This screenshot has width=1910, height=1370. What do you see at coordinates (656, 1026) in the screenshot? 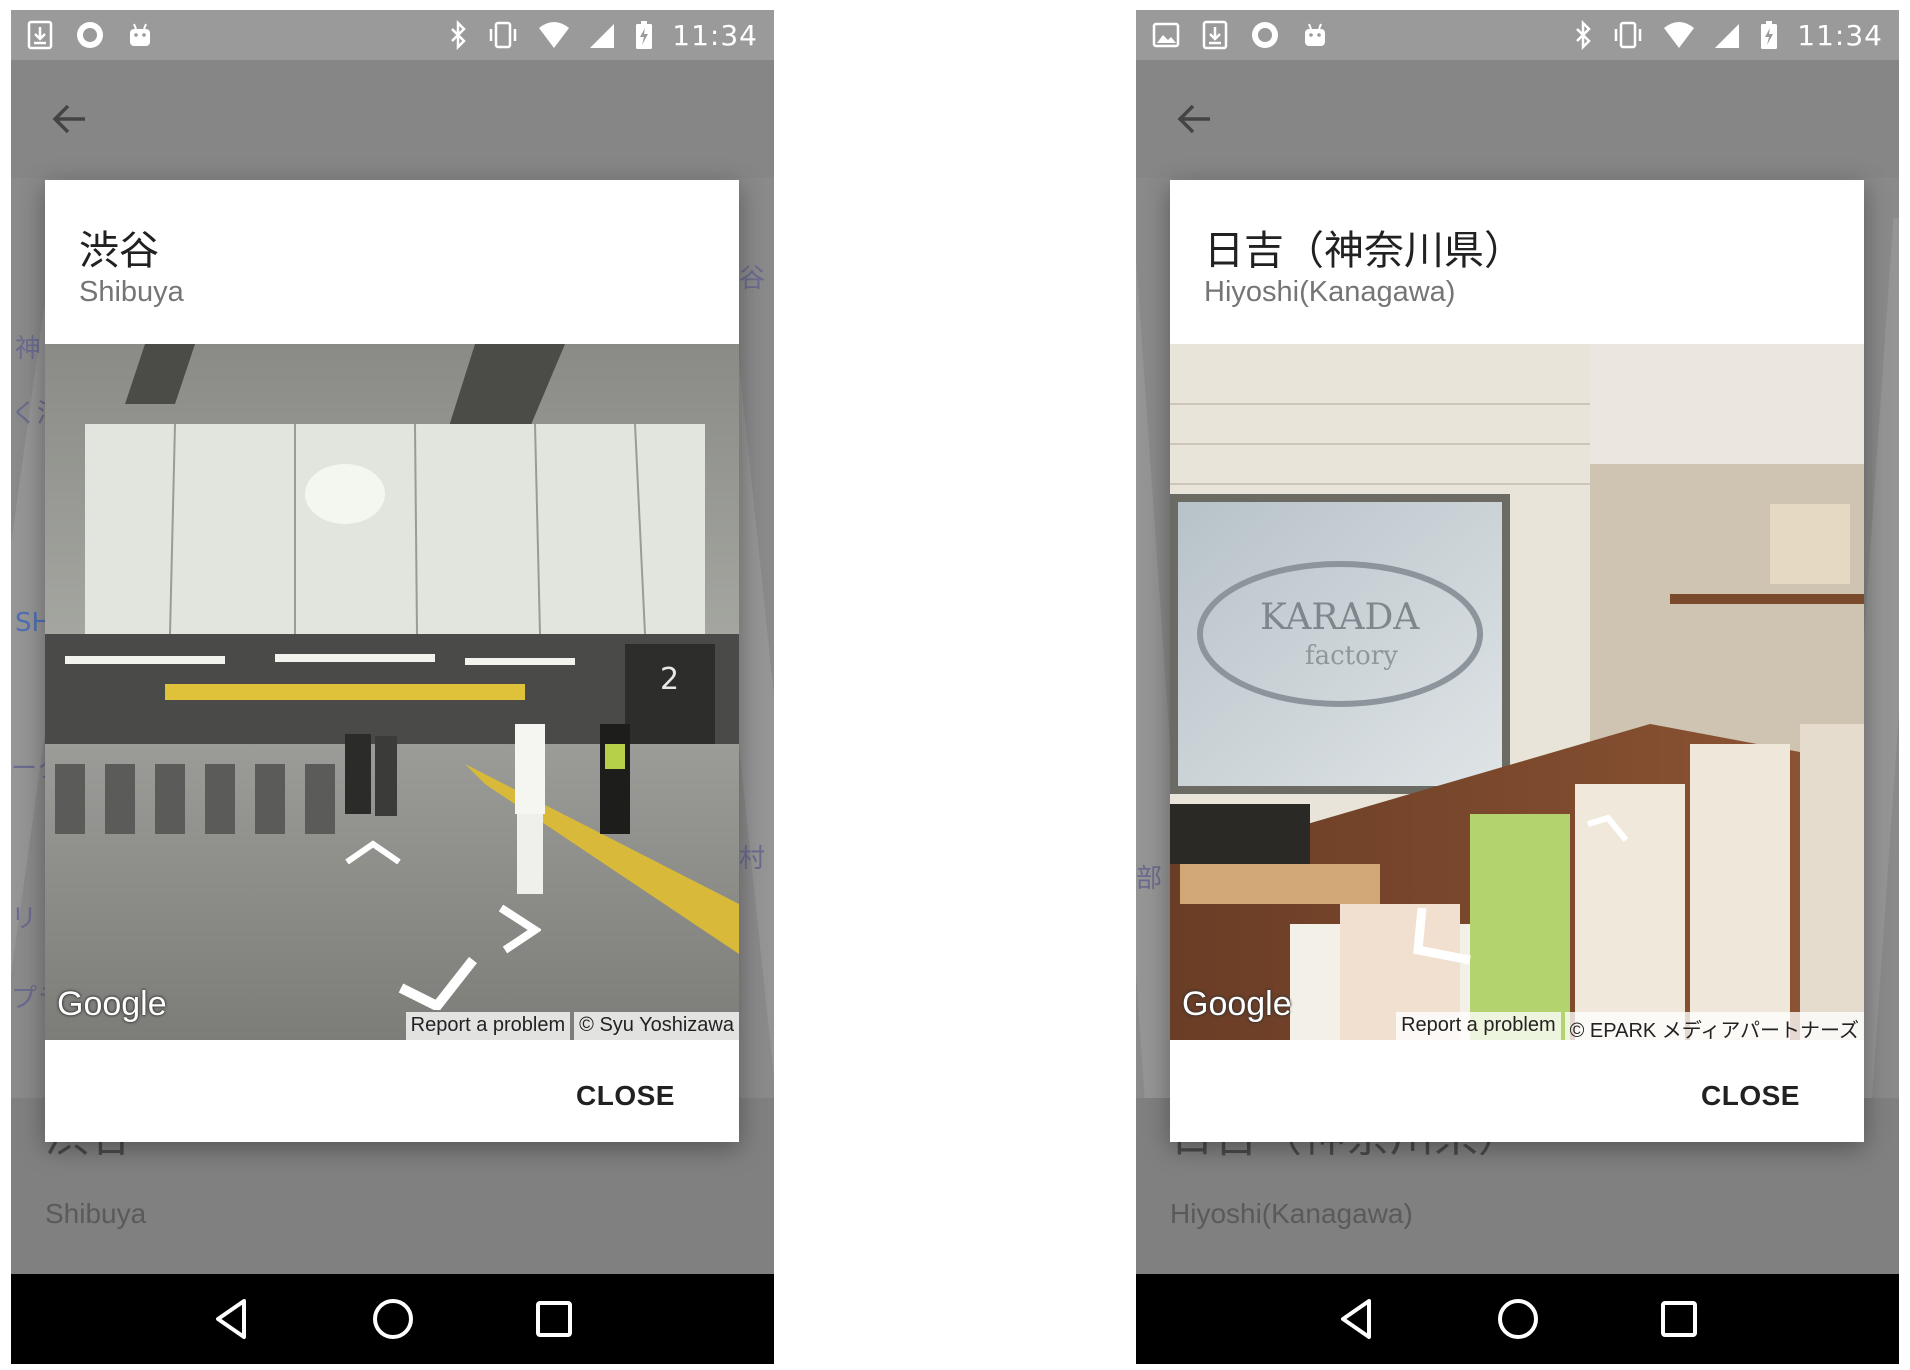
I see `photo-credit: © Syu Yoshizawa` at bounding box center [656, 1026].